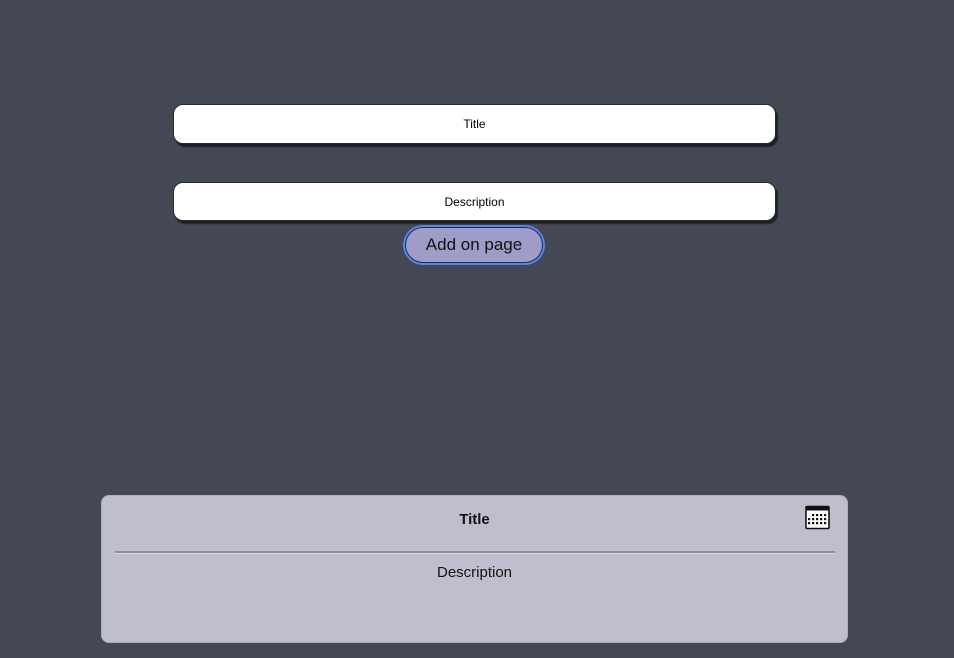 The image size is (954, 658). I want to click on calendar-icon, so click(817, 517).